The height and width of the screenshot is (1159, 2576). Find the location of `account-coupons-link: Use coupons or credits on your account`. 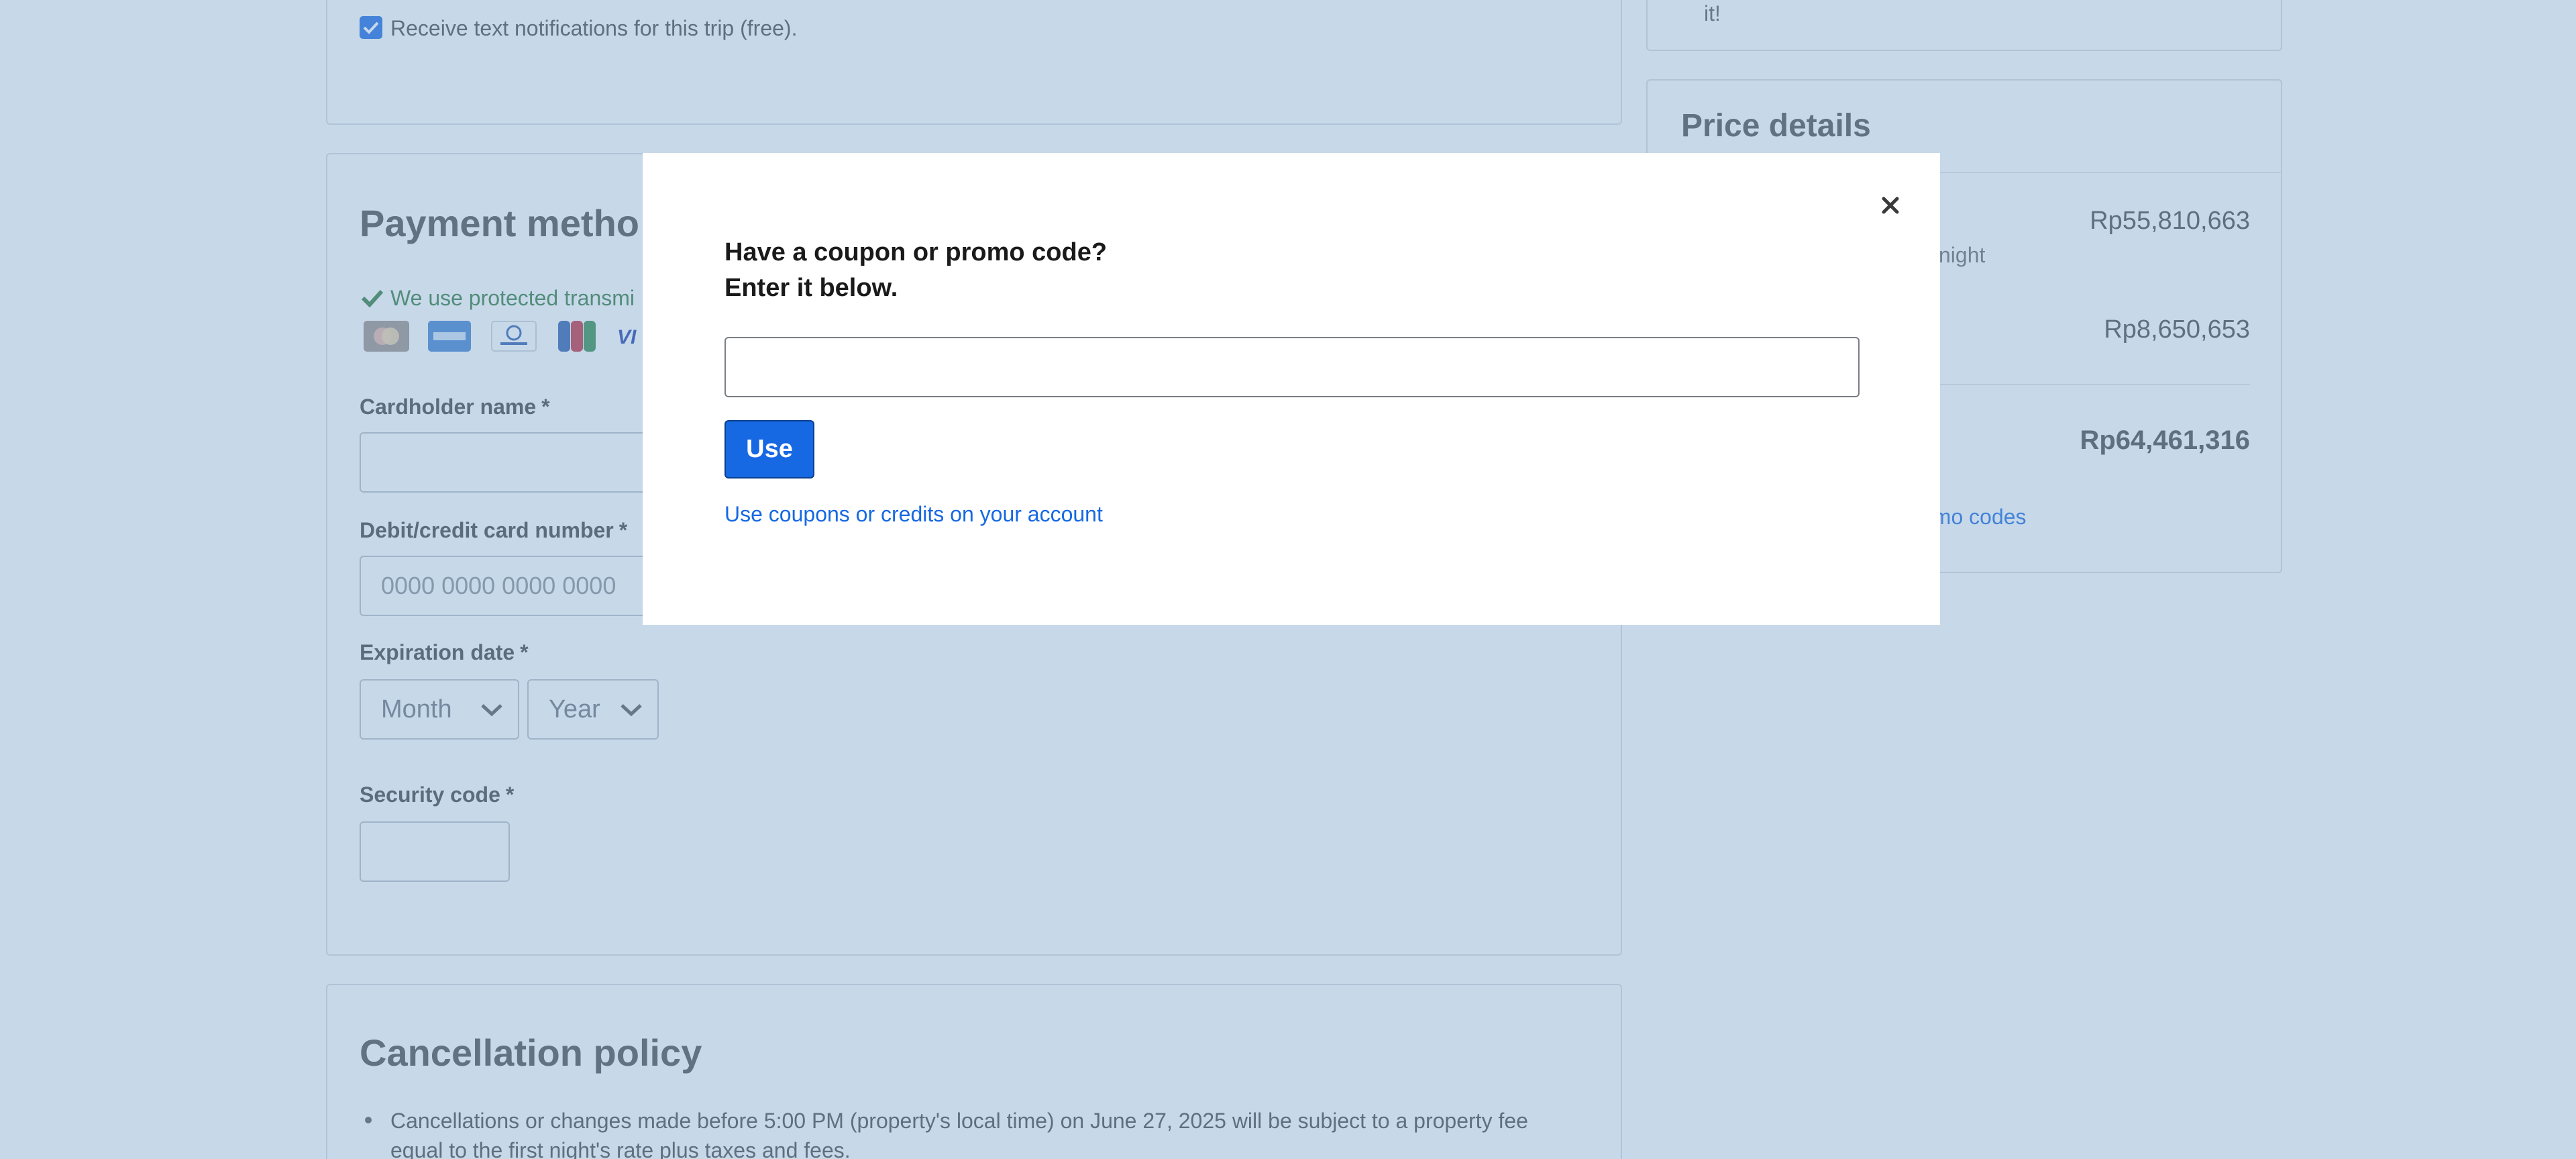

account-coupons-link: Use coupons or credits on your account is located at coordinates (913, 514).